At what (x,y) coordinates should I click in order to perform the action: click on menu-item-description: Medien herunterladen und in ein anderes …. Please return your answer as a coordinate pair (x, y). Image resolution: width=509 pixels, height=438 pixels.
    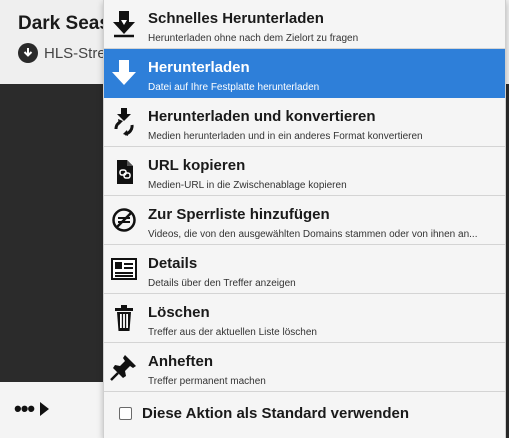
    Looking at the image, I should click on (285, 136).